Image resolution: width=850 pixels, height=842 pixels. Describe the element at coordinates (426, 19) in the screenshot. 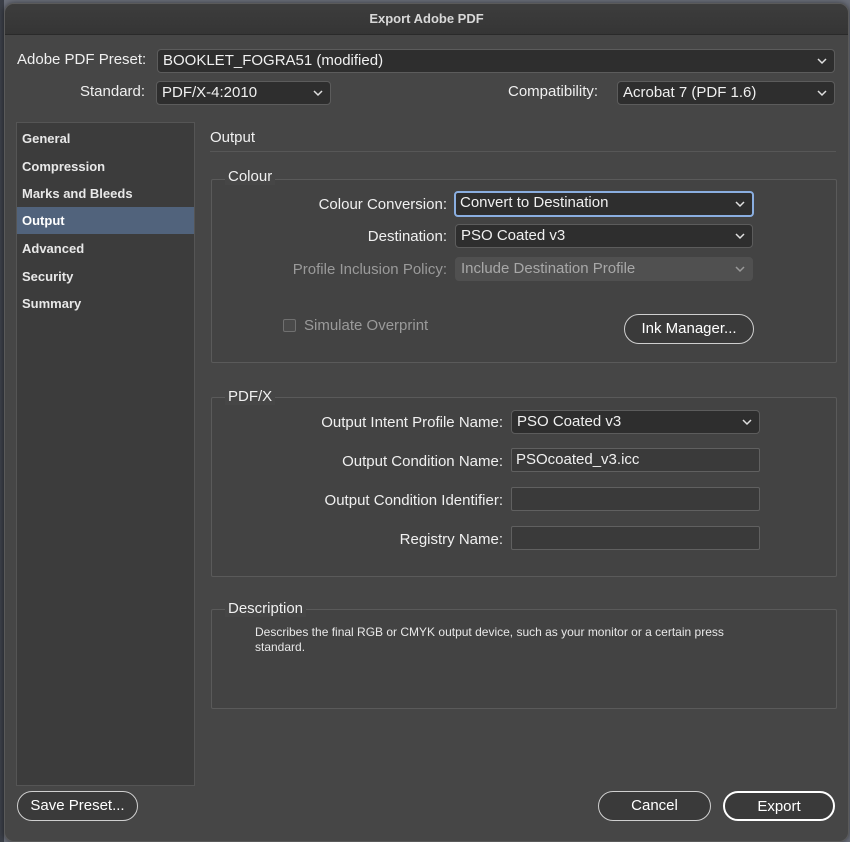

I see `window-title: Export Adobe PDF` at that location.